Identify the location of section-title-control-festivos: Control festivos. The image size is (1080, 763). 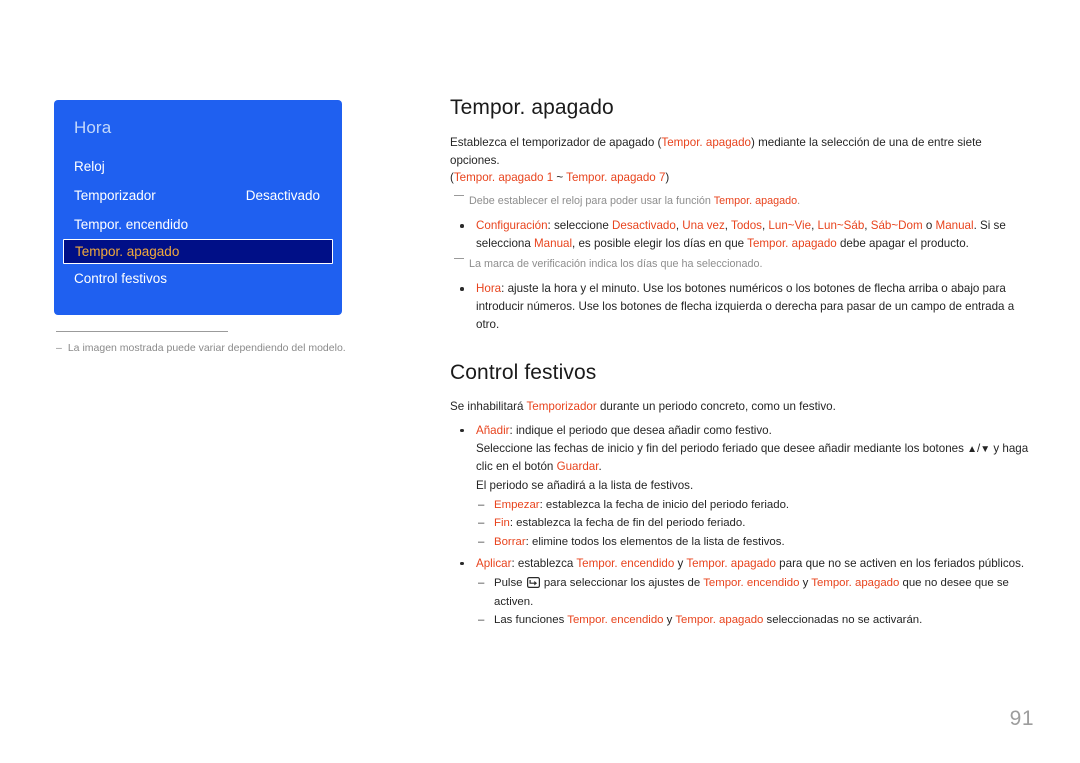
(523, 373).